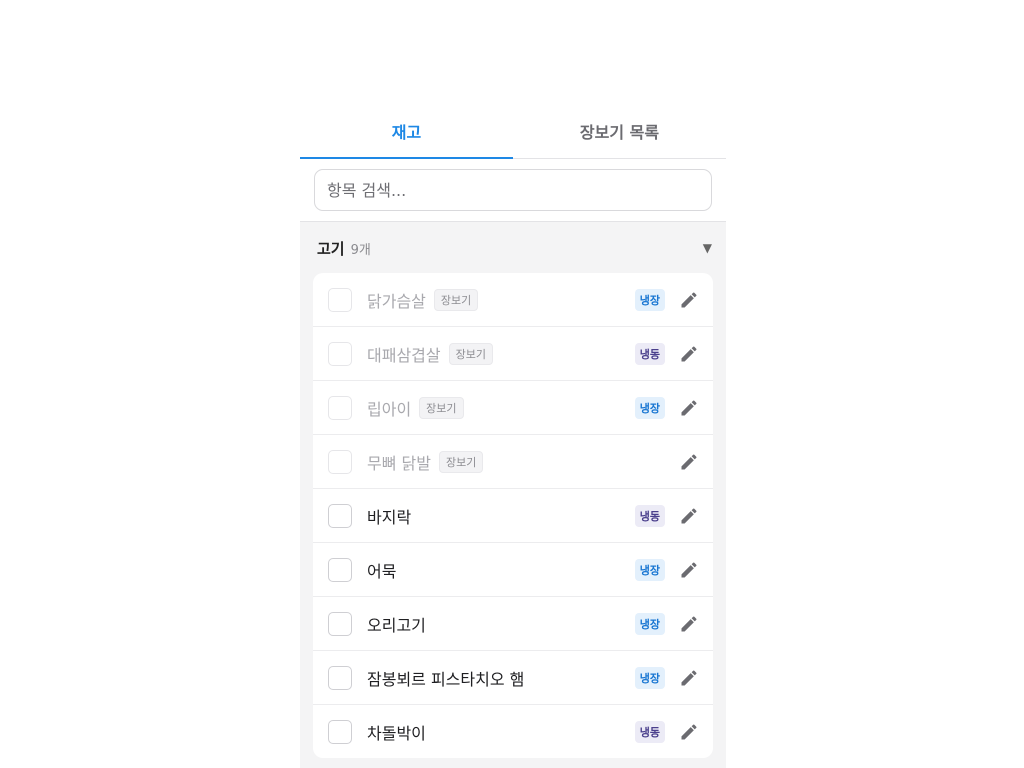 This screenshot has width=1024, height=768. I want to click on category-header: 고기 9개 ▼, so click(513, 248).